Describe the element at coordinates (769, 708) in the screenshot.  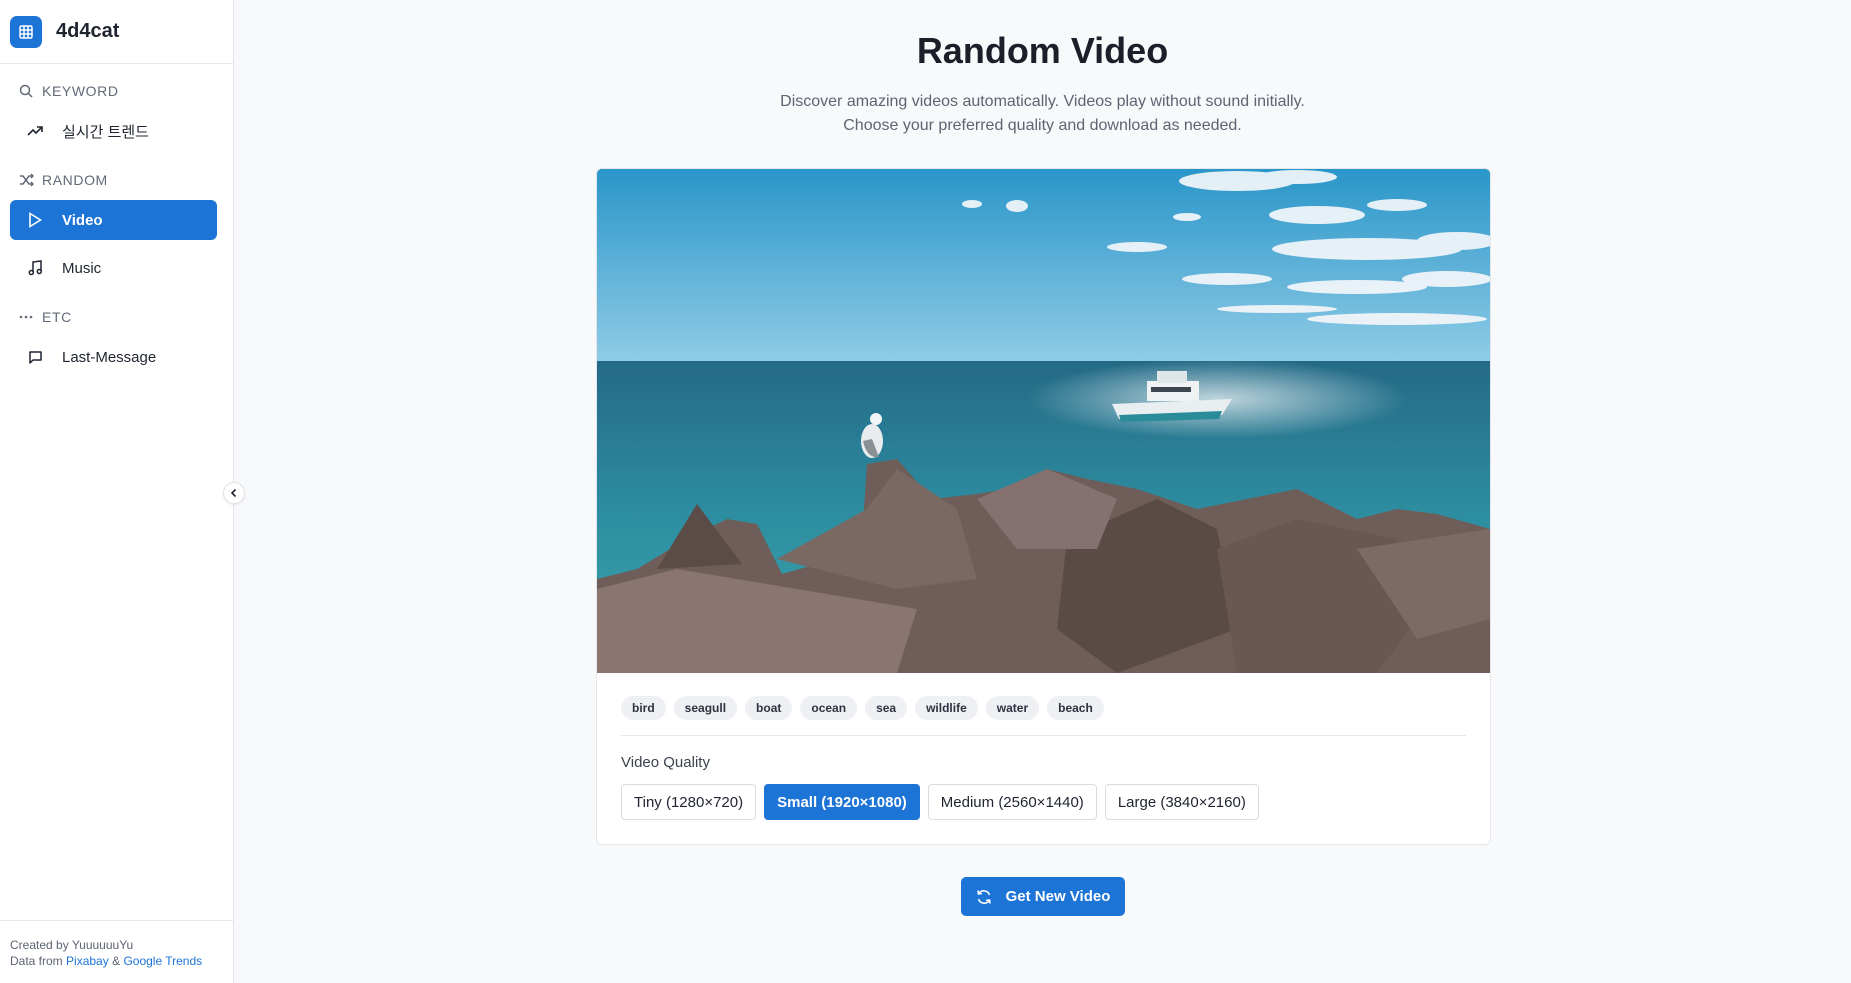
I see `tag-boat: boat` at that location.